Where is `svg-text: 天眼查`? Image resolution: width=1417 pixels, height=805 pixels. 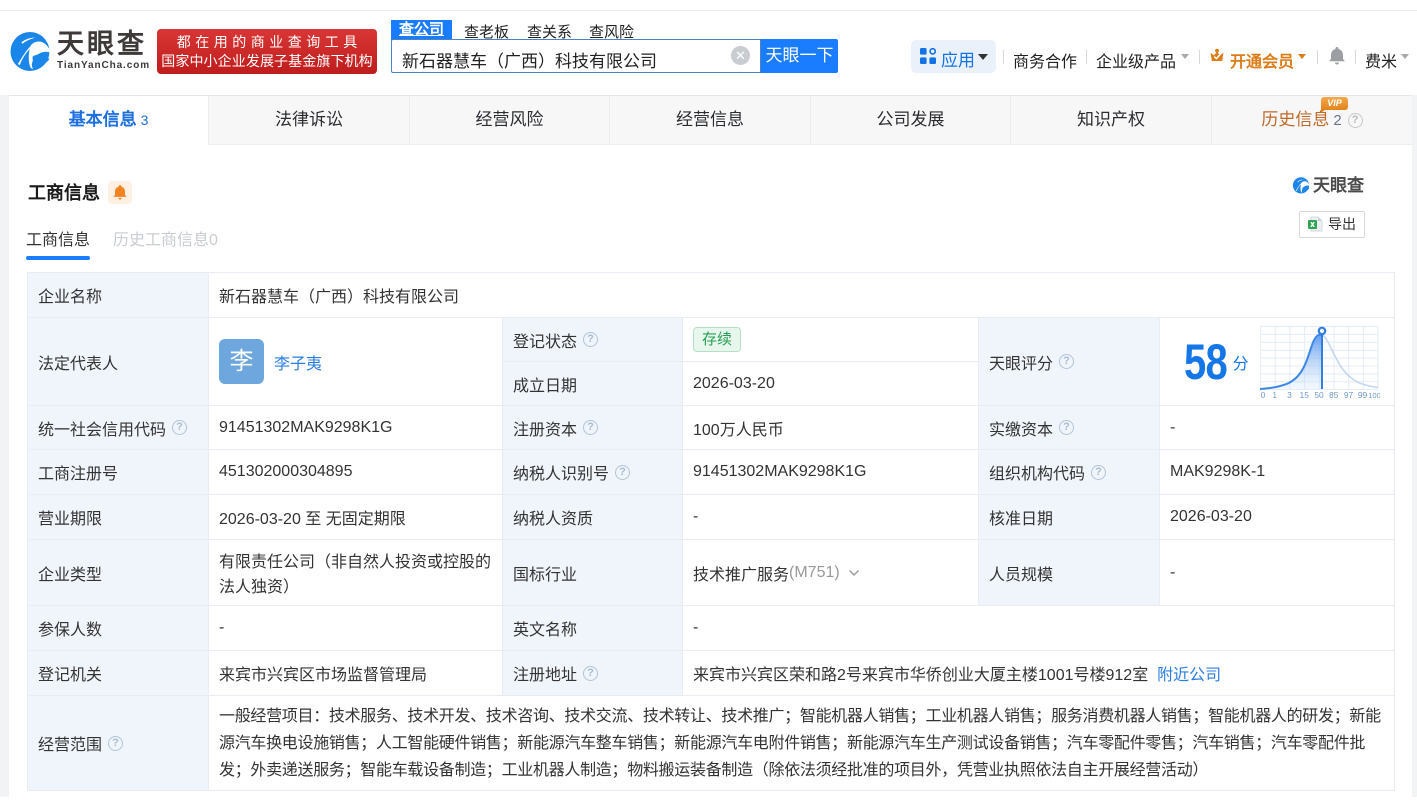 svg-text: 天眼查 is located at coordinates (1339, 185).